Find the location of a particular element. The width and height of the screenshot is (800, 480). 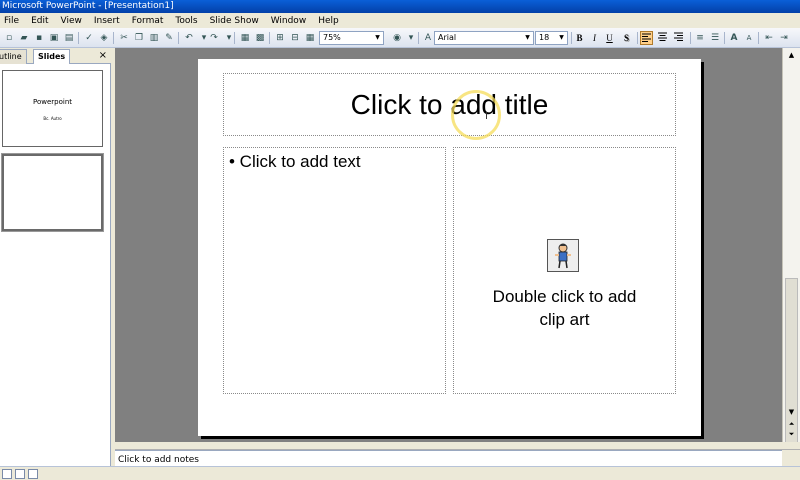

zoom-combo: 75% ▼ is located at coordinates (351, 38).